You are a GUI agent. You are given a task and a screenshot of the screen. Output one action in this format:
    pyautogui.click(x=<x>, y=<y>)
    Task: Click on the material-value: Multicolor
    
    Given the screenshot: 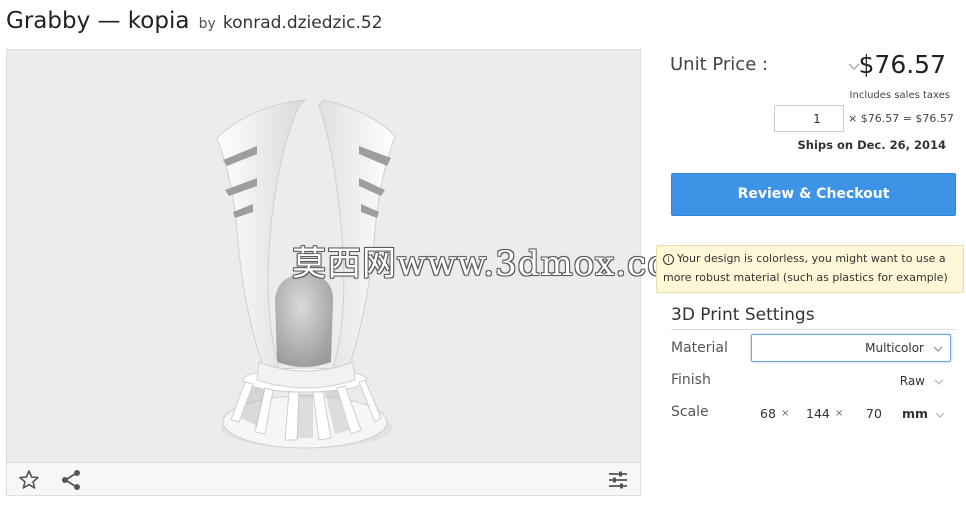 What is the action you would take?
    pyautogui.click(x=894, y=348)
    